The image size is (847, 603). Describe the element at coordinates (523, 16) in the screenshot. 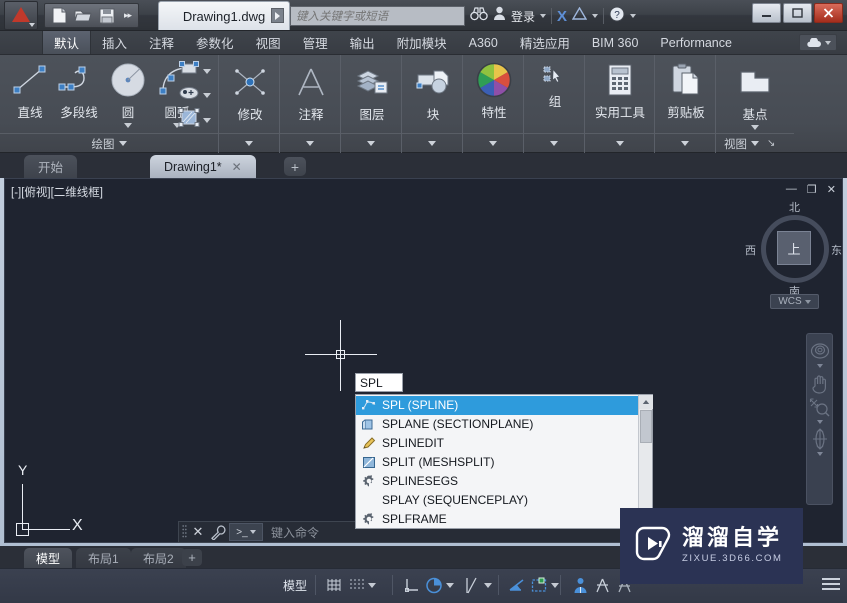

I see `sign-in-label: 登录` at that location.